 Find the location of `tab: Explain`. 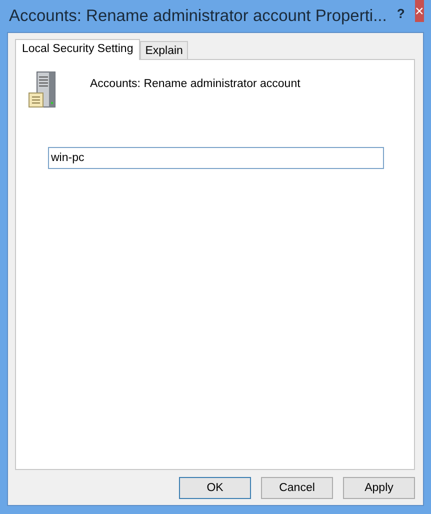

tab: Explain is located at coordinates (164, 50).